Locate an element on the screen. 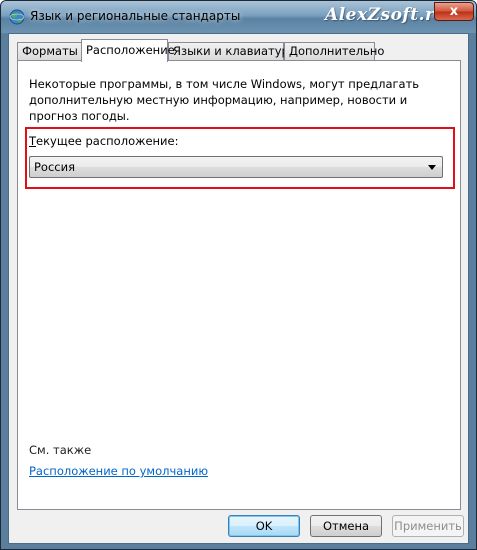  tab-location: Расположение is located at coordinates (128, 50).